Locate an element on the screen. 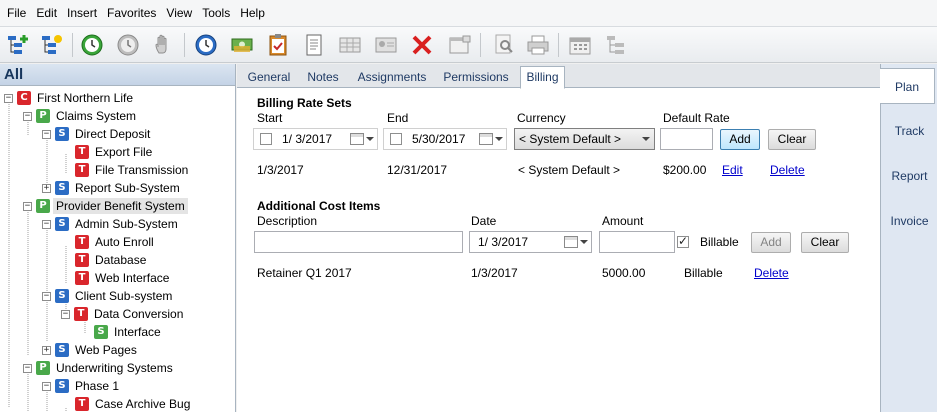  money-icon is located at coordinates (242, 45).